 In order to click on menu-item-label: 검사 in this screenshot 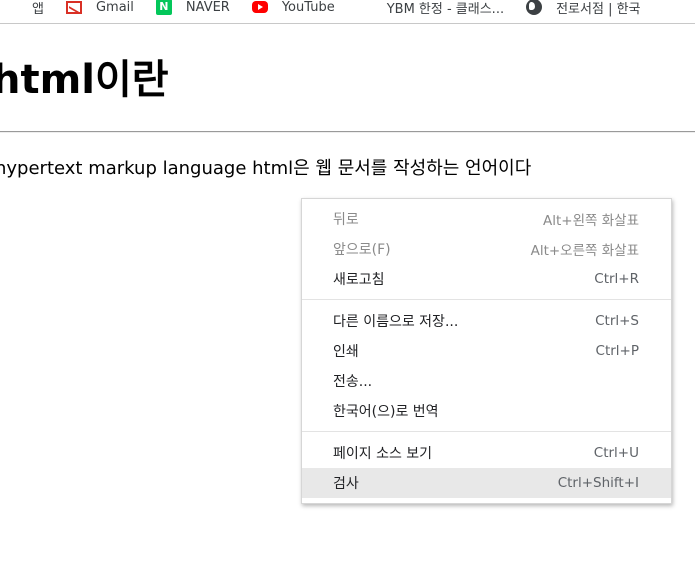, I will do `click(346, 484)`.